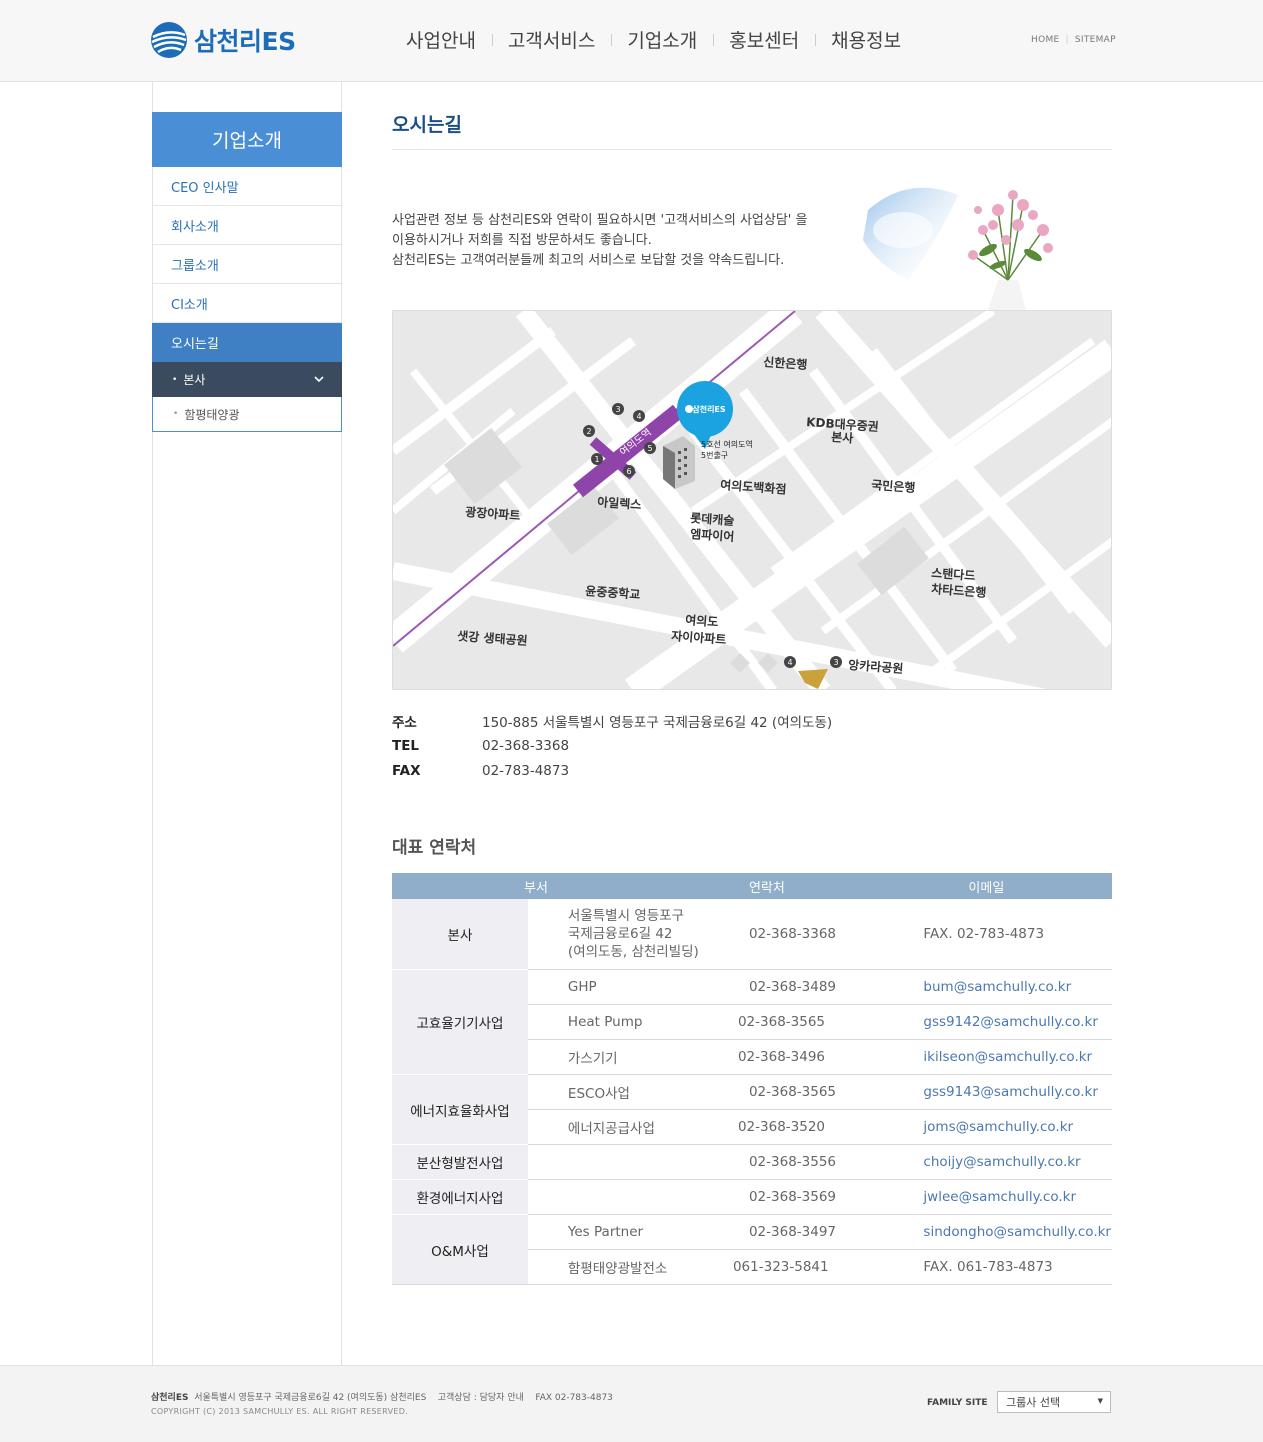 This screenshot has width=1263, height=1442. I want to click on tel-cell: 061-323-5841, so click(821, 1267).